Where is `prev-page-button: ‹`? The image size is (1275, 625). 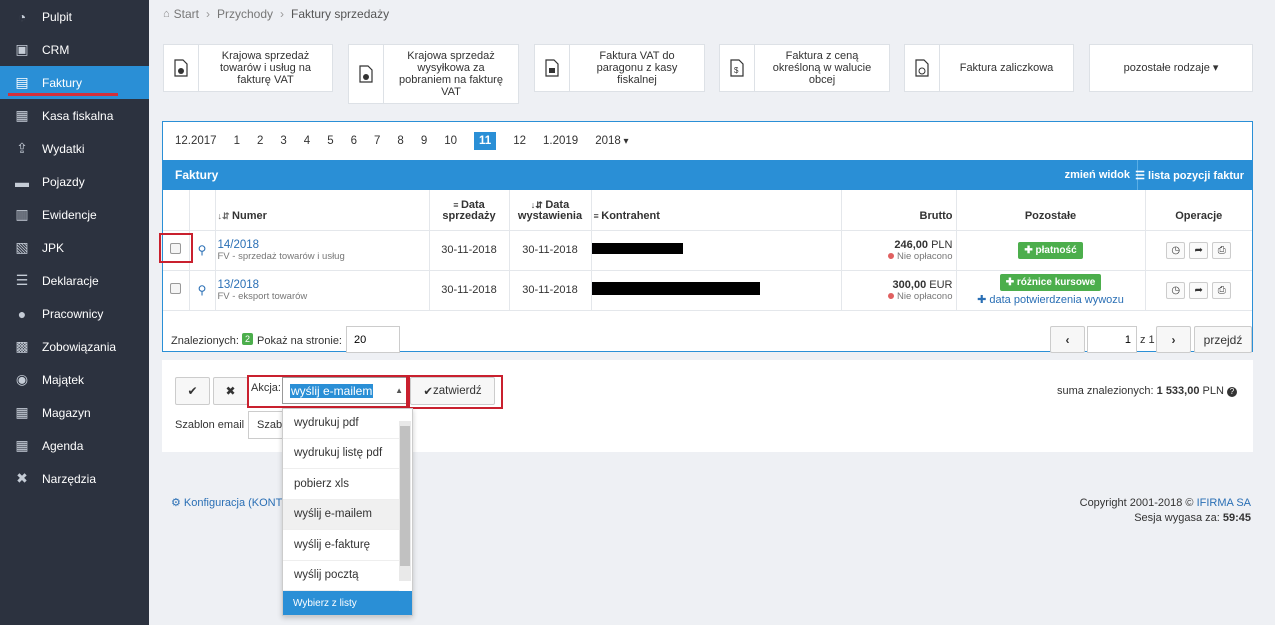 prev-page-button: ‹ is located at coordinates (1067, 339).